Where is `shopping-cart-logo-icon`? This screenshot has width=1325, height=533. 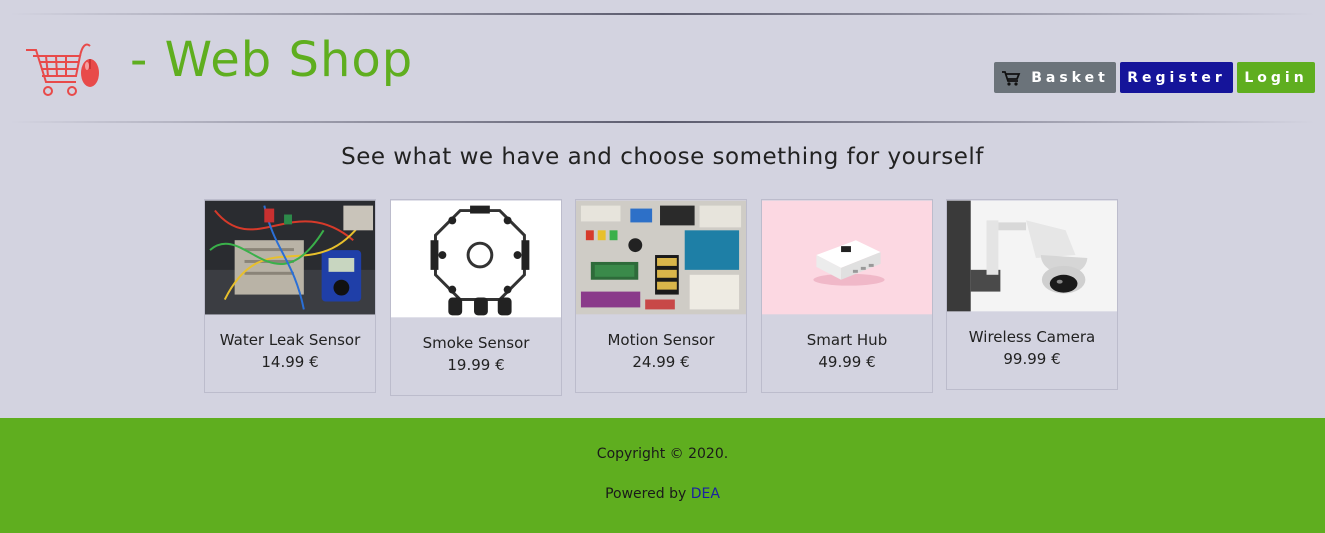 shopping-cart-logo-icon is located at coordinates (62, 69).